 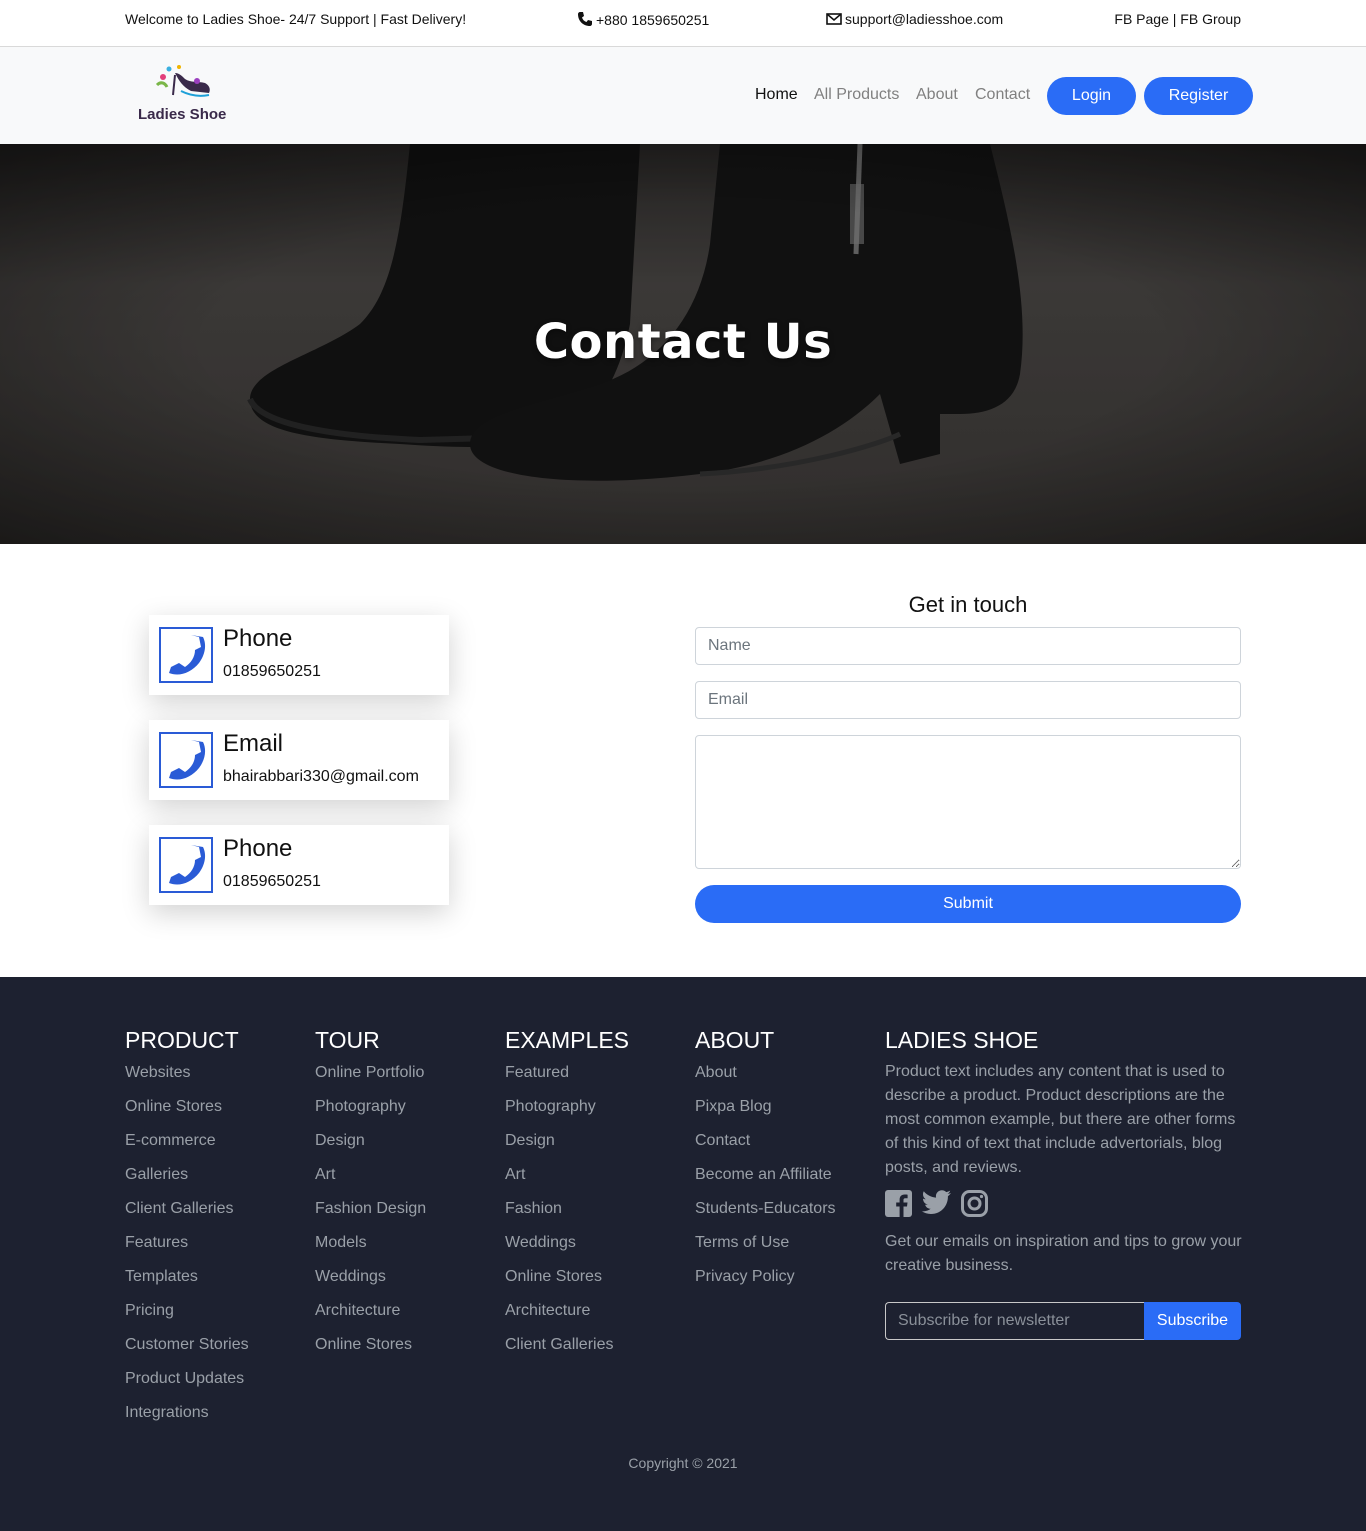 I want to click on name-input, so click(x=968, y=646).